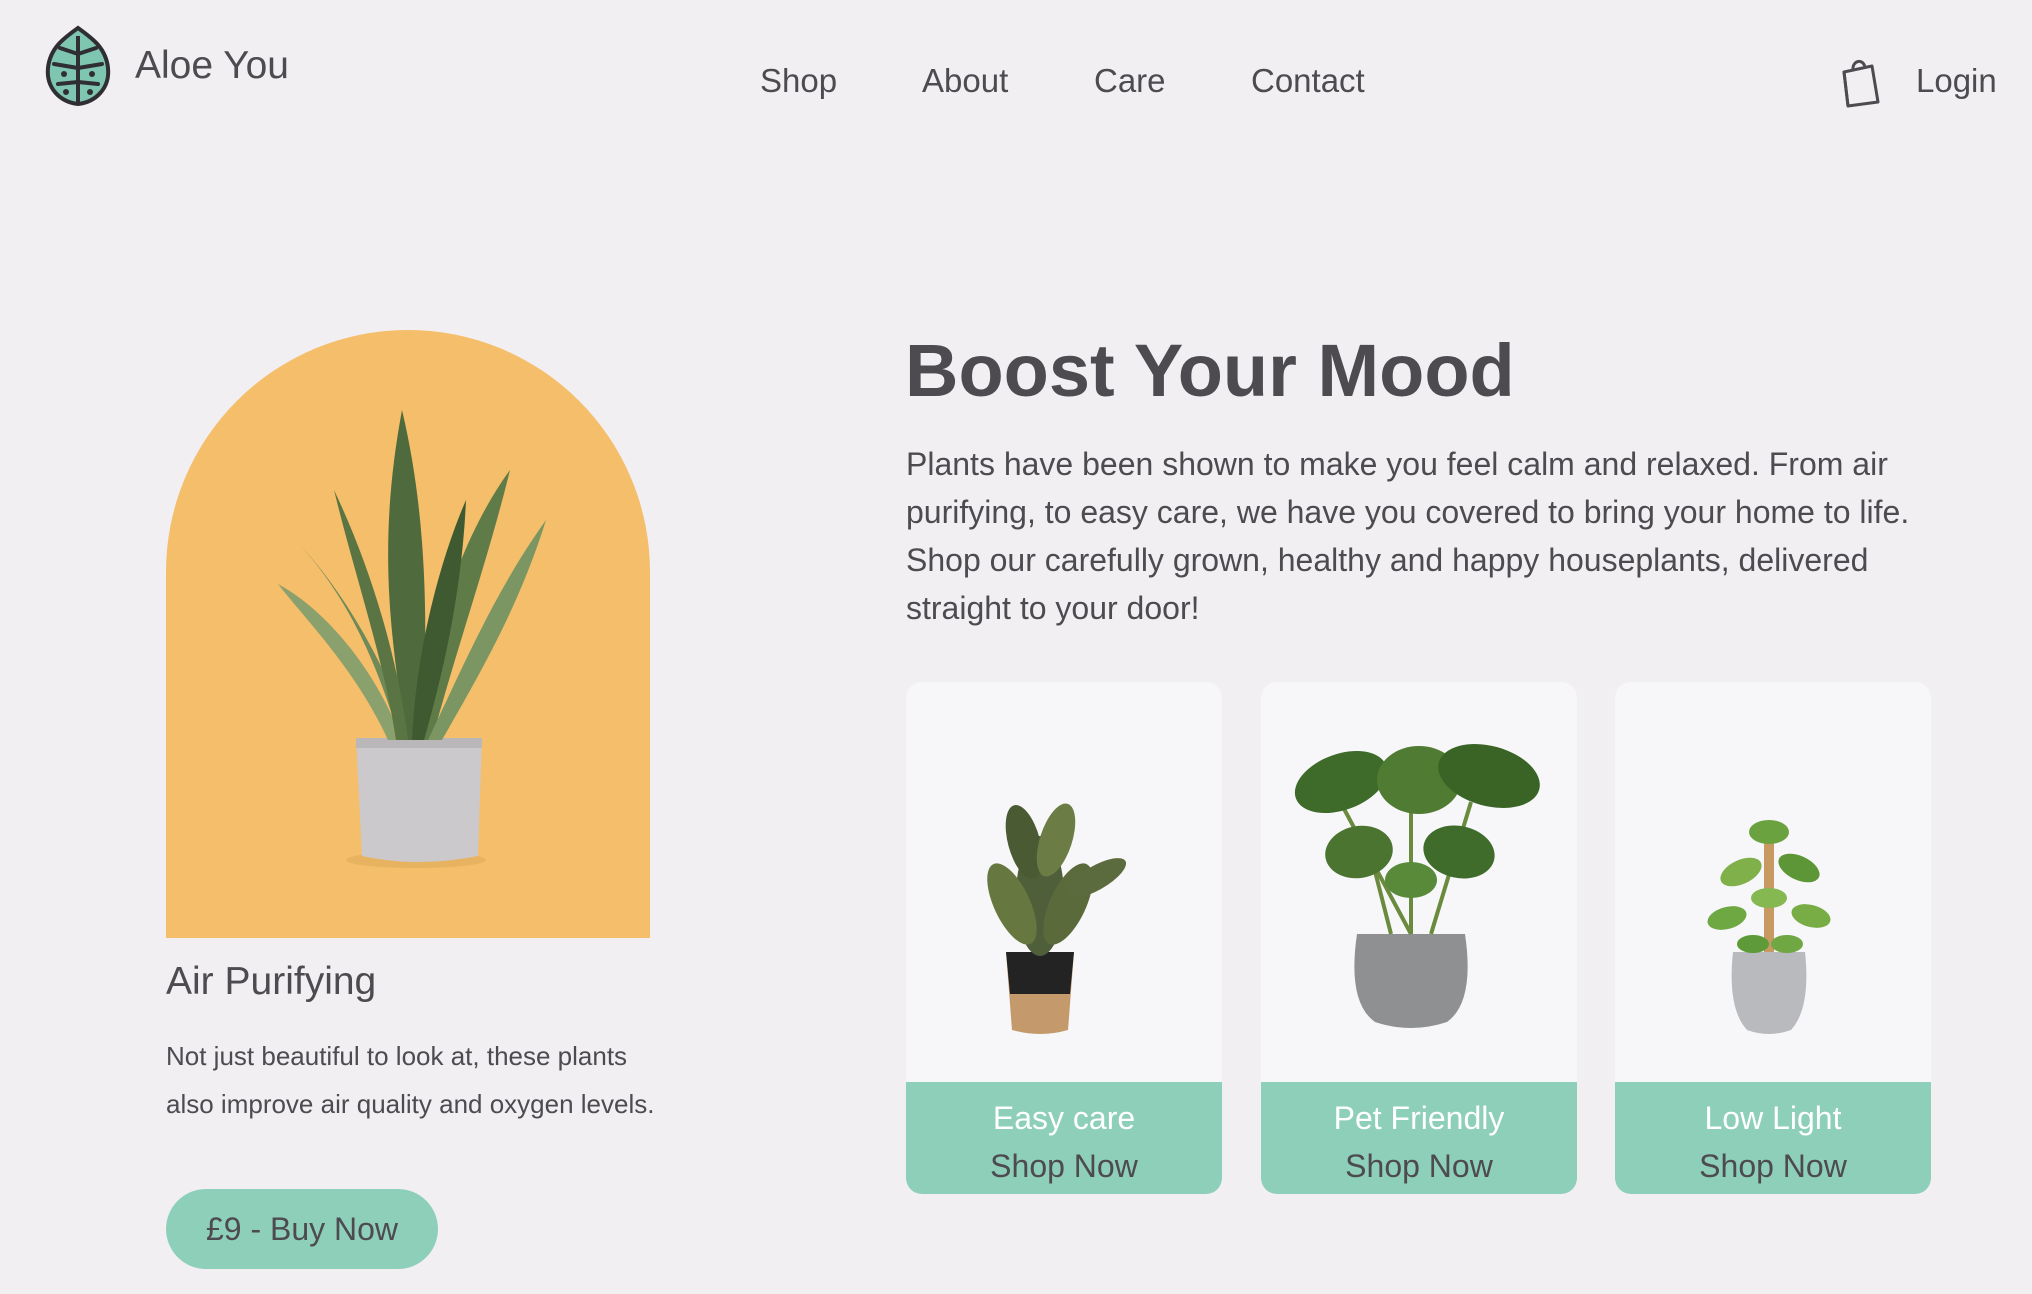  What do you see at coordinates (798, 81) in the screenshot?
I see `nav-shop: Shop` at bounding box center [798, 81].